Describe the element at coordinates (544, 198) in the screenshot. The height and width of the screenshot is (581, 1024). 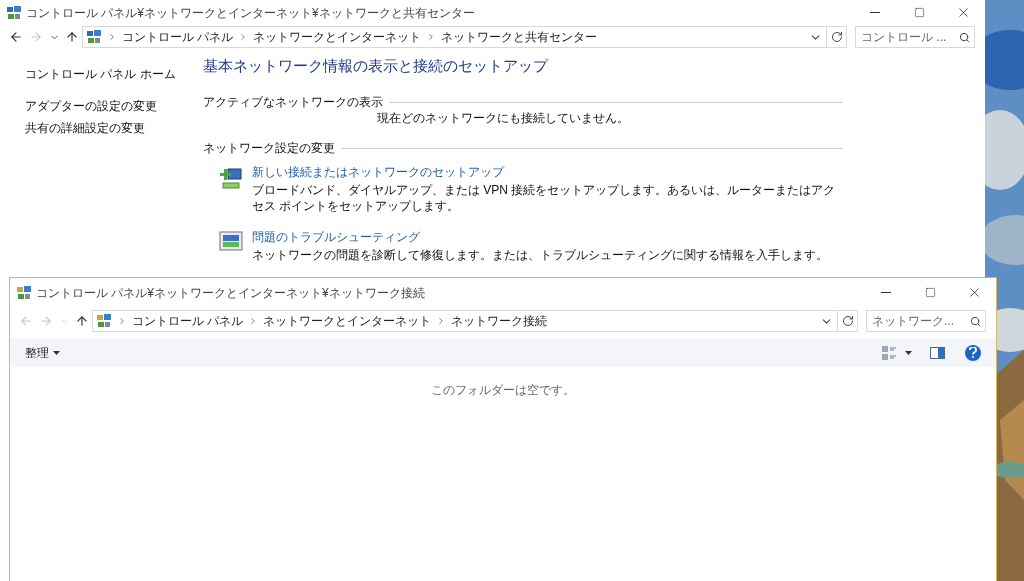
I see `task-description: ブロードバンド、ダイヤルアップ、または VPN 接続をセットアップします。あるいは、ルーターまたはアクセス ポイントをセットアップします。` at that location.